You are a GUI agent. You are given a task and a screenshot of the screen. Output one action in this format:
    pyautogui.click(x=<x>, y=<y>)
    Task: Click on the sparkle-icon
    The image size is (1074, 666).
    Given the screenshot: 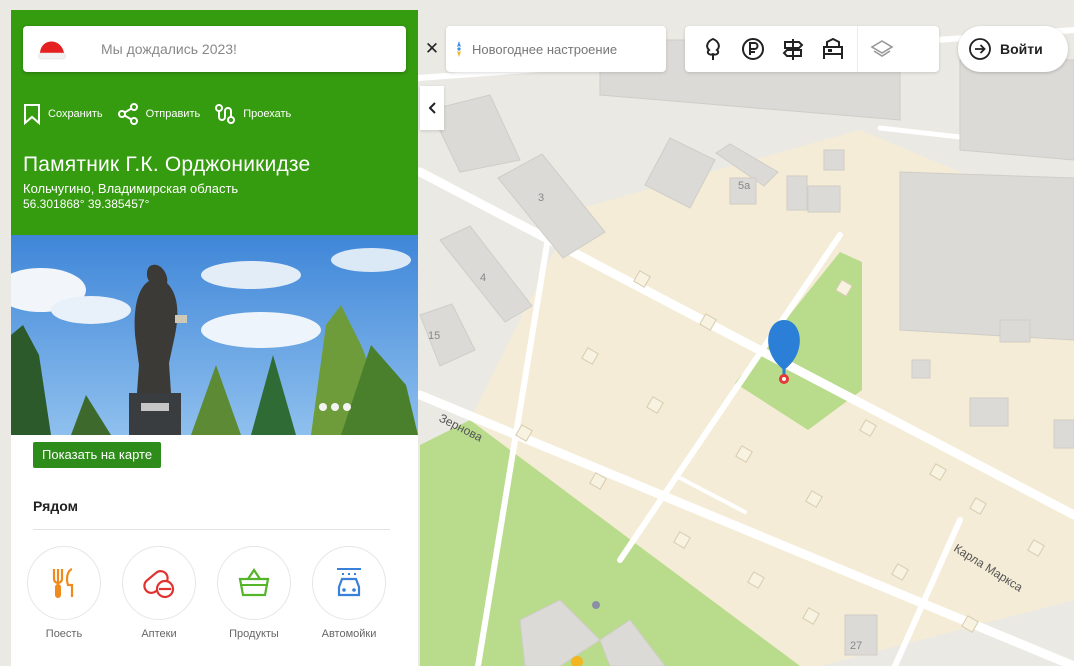 What is the action you would take?
    pyautogui.click(x=459, y=49)
    